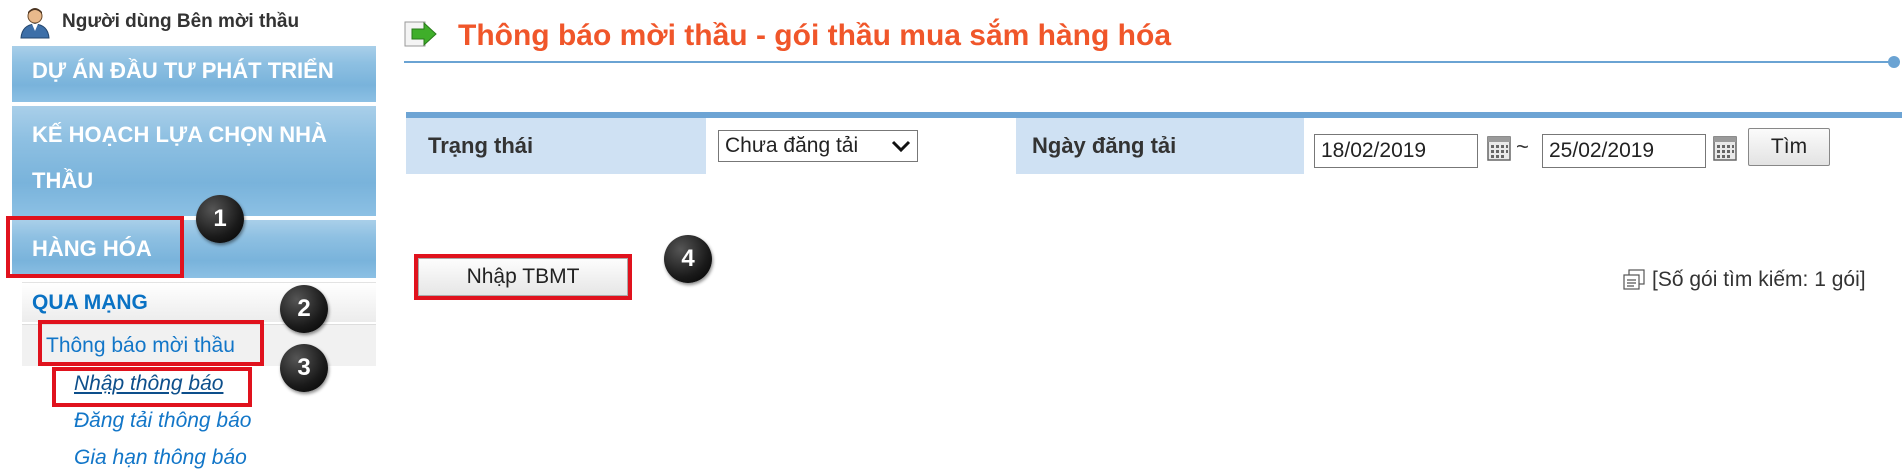 The width and height of the screenshot is (1902, 470). Describe the element at coordinates (220, 219) in the screenshot. I see `step-badge-1: 1` at that location.